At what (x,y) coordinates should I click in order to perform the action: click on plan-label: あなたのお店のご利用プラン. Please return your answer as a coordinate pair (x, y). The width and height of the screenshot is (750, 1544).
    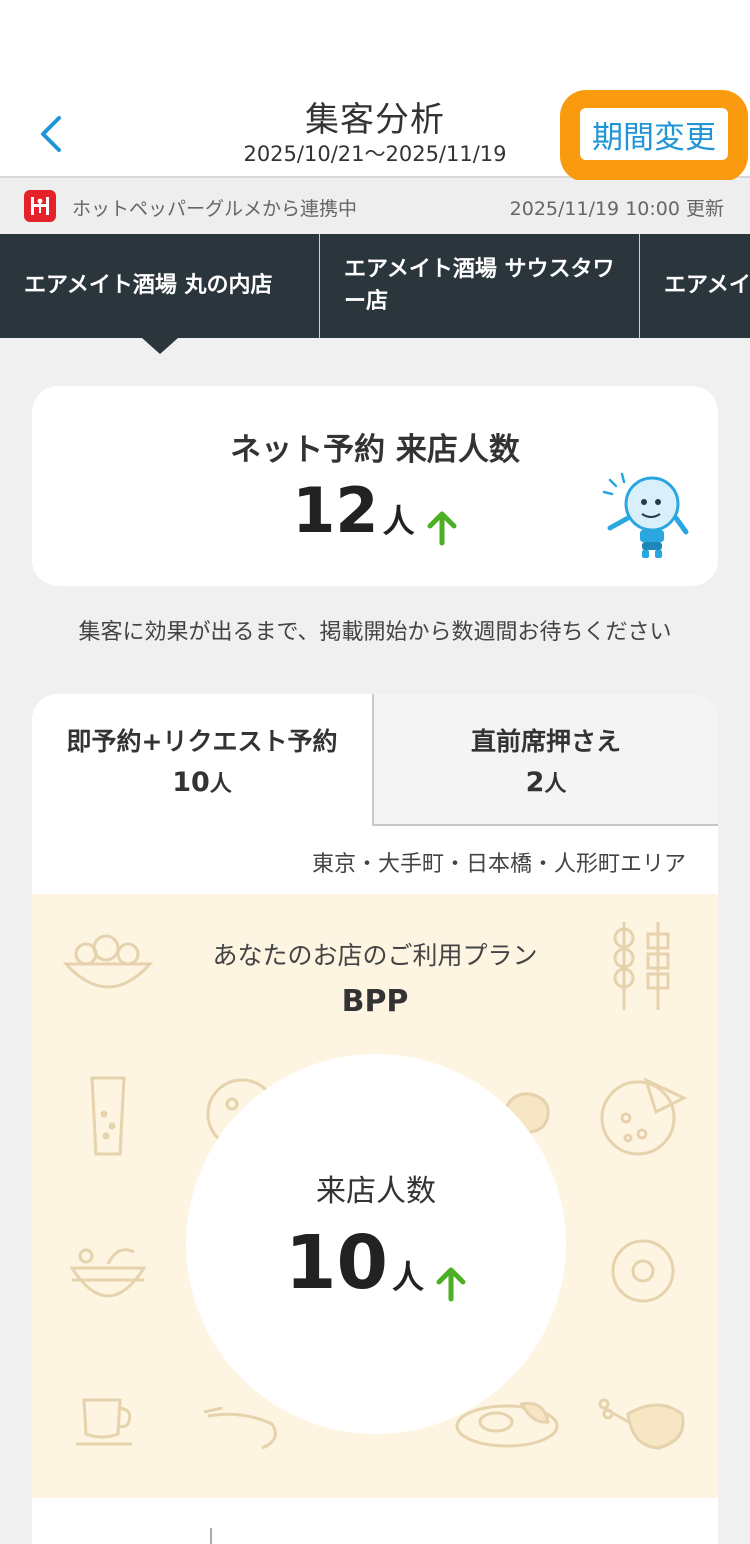
    Looking at the image, I should click on (375, 955).